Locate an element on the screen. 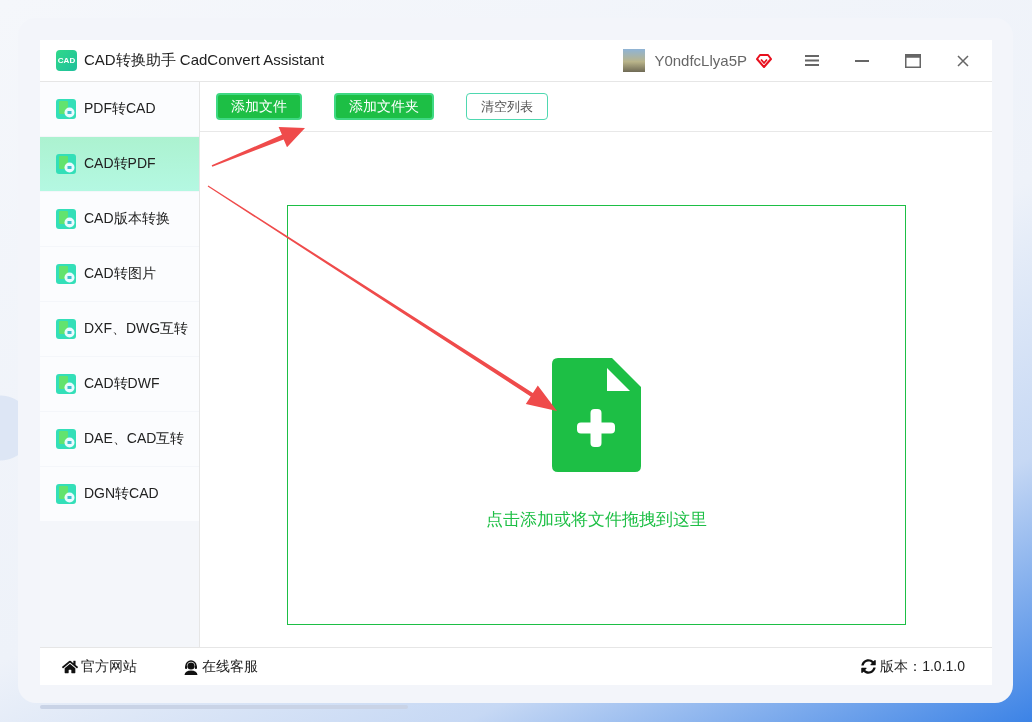 The width and height of the screenshot is (1032, 722). photo-placeholder is located at coordinates (634, 60).